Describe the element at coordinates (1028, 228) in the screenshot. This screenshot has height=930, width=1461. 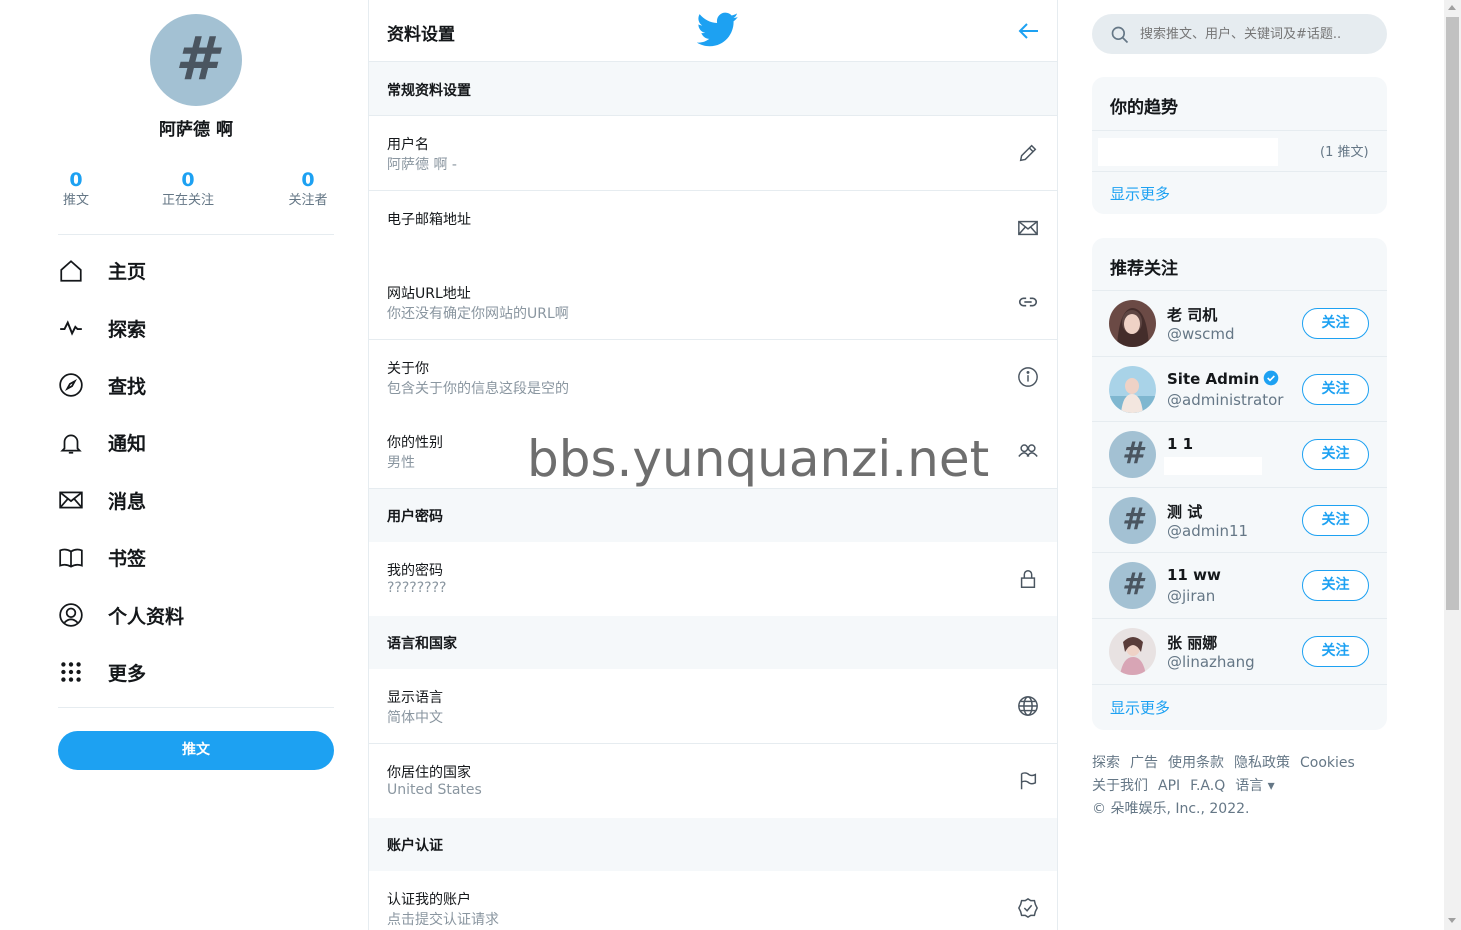
I see `envelope-icon` at that location.